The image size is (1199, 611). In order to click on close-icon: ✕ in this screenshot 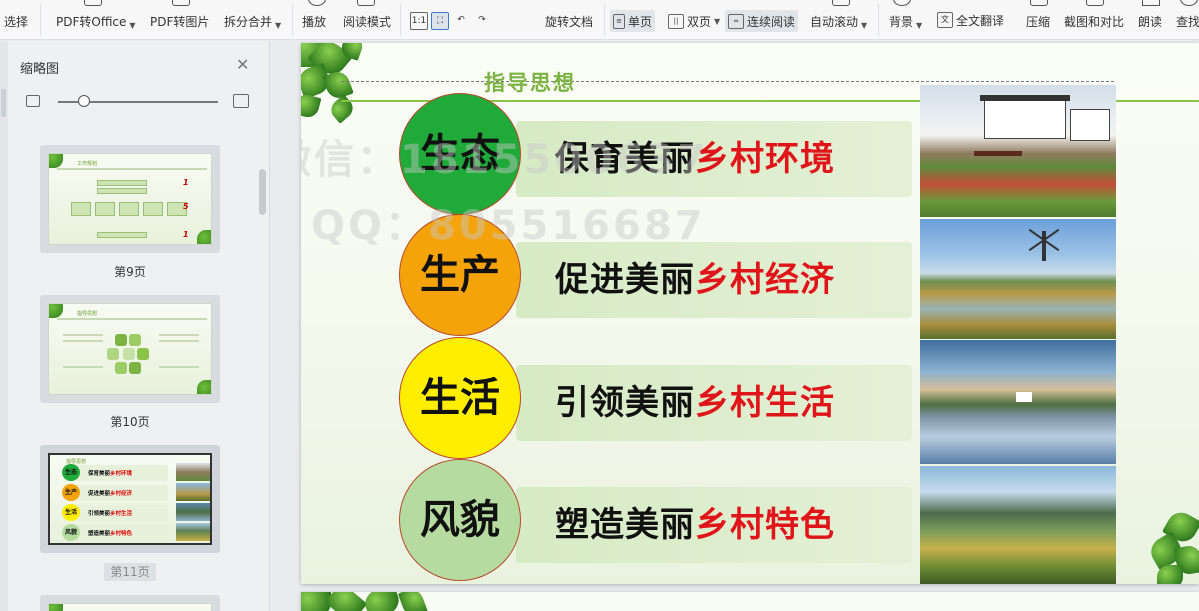, I will do `click(242, 64)`.